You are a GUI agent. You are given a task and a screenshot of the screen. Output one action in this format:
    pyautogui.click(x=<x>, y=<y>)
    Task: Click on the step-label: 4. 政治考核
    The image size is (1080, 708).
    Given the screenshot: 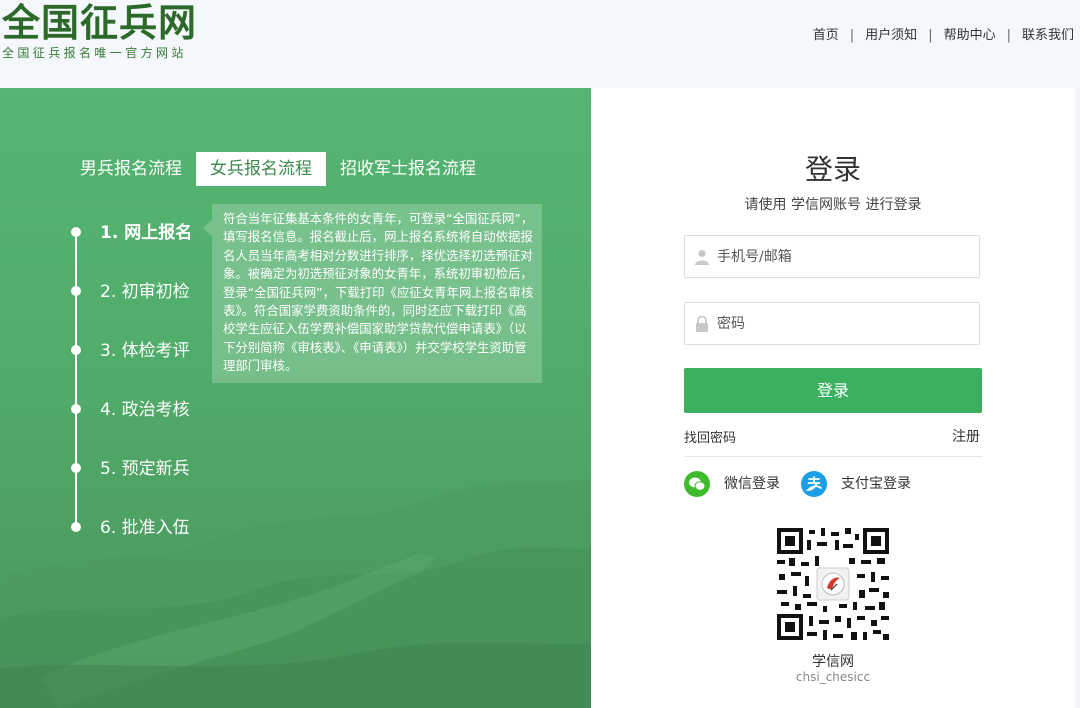 What is the action you would take?
    pyautogui.click(x=145, y=410)
    